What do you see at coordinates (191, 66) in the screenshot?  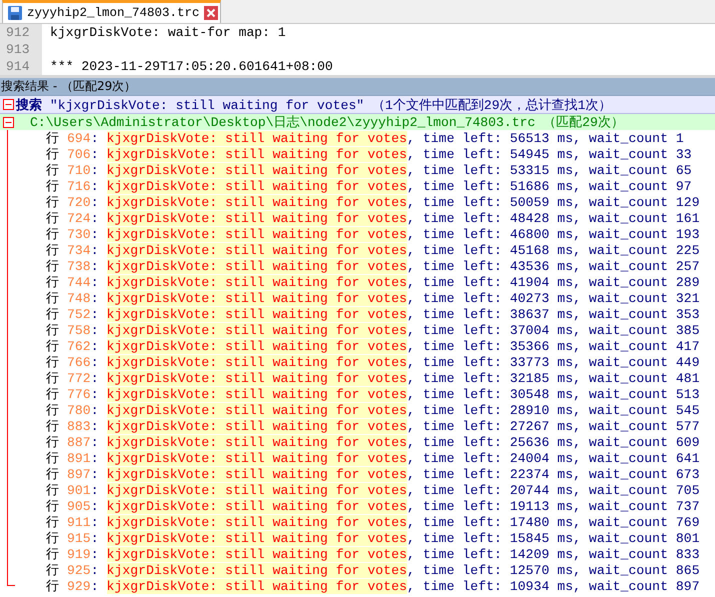 I see `code-line: *** 2023-11-29T17:05:20.601641+08:00` at bounding box center [191, 66].